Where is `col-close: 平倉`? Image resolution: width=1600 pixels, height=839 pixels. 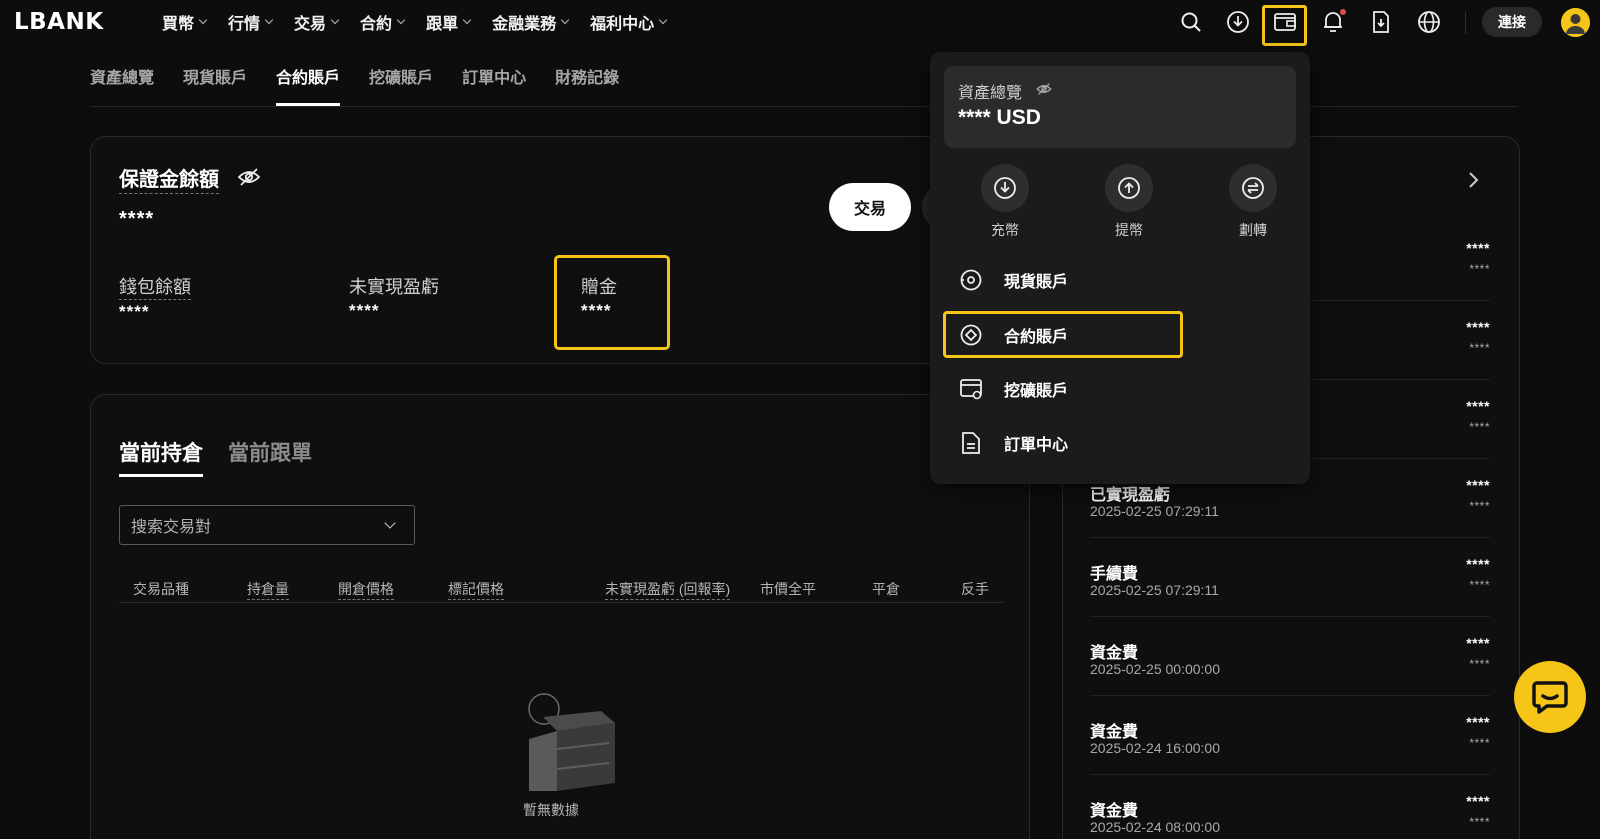 col-close: 平倉 is located at coordinates (886, 589).